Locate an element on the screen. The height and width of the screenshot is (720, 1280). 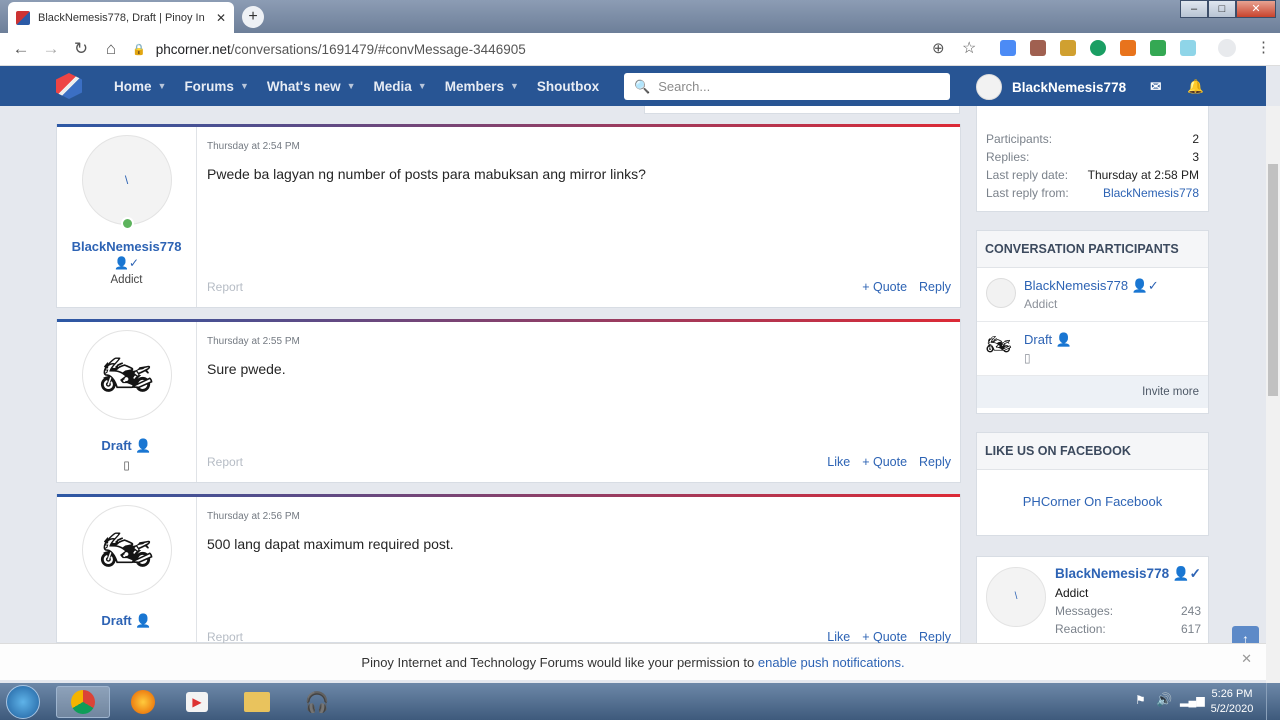
reaction-label: Reaction: is located at coordinates (1080, 629).